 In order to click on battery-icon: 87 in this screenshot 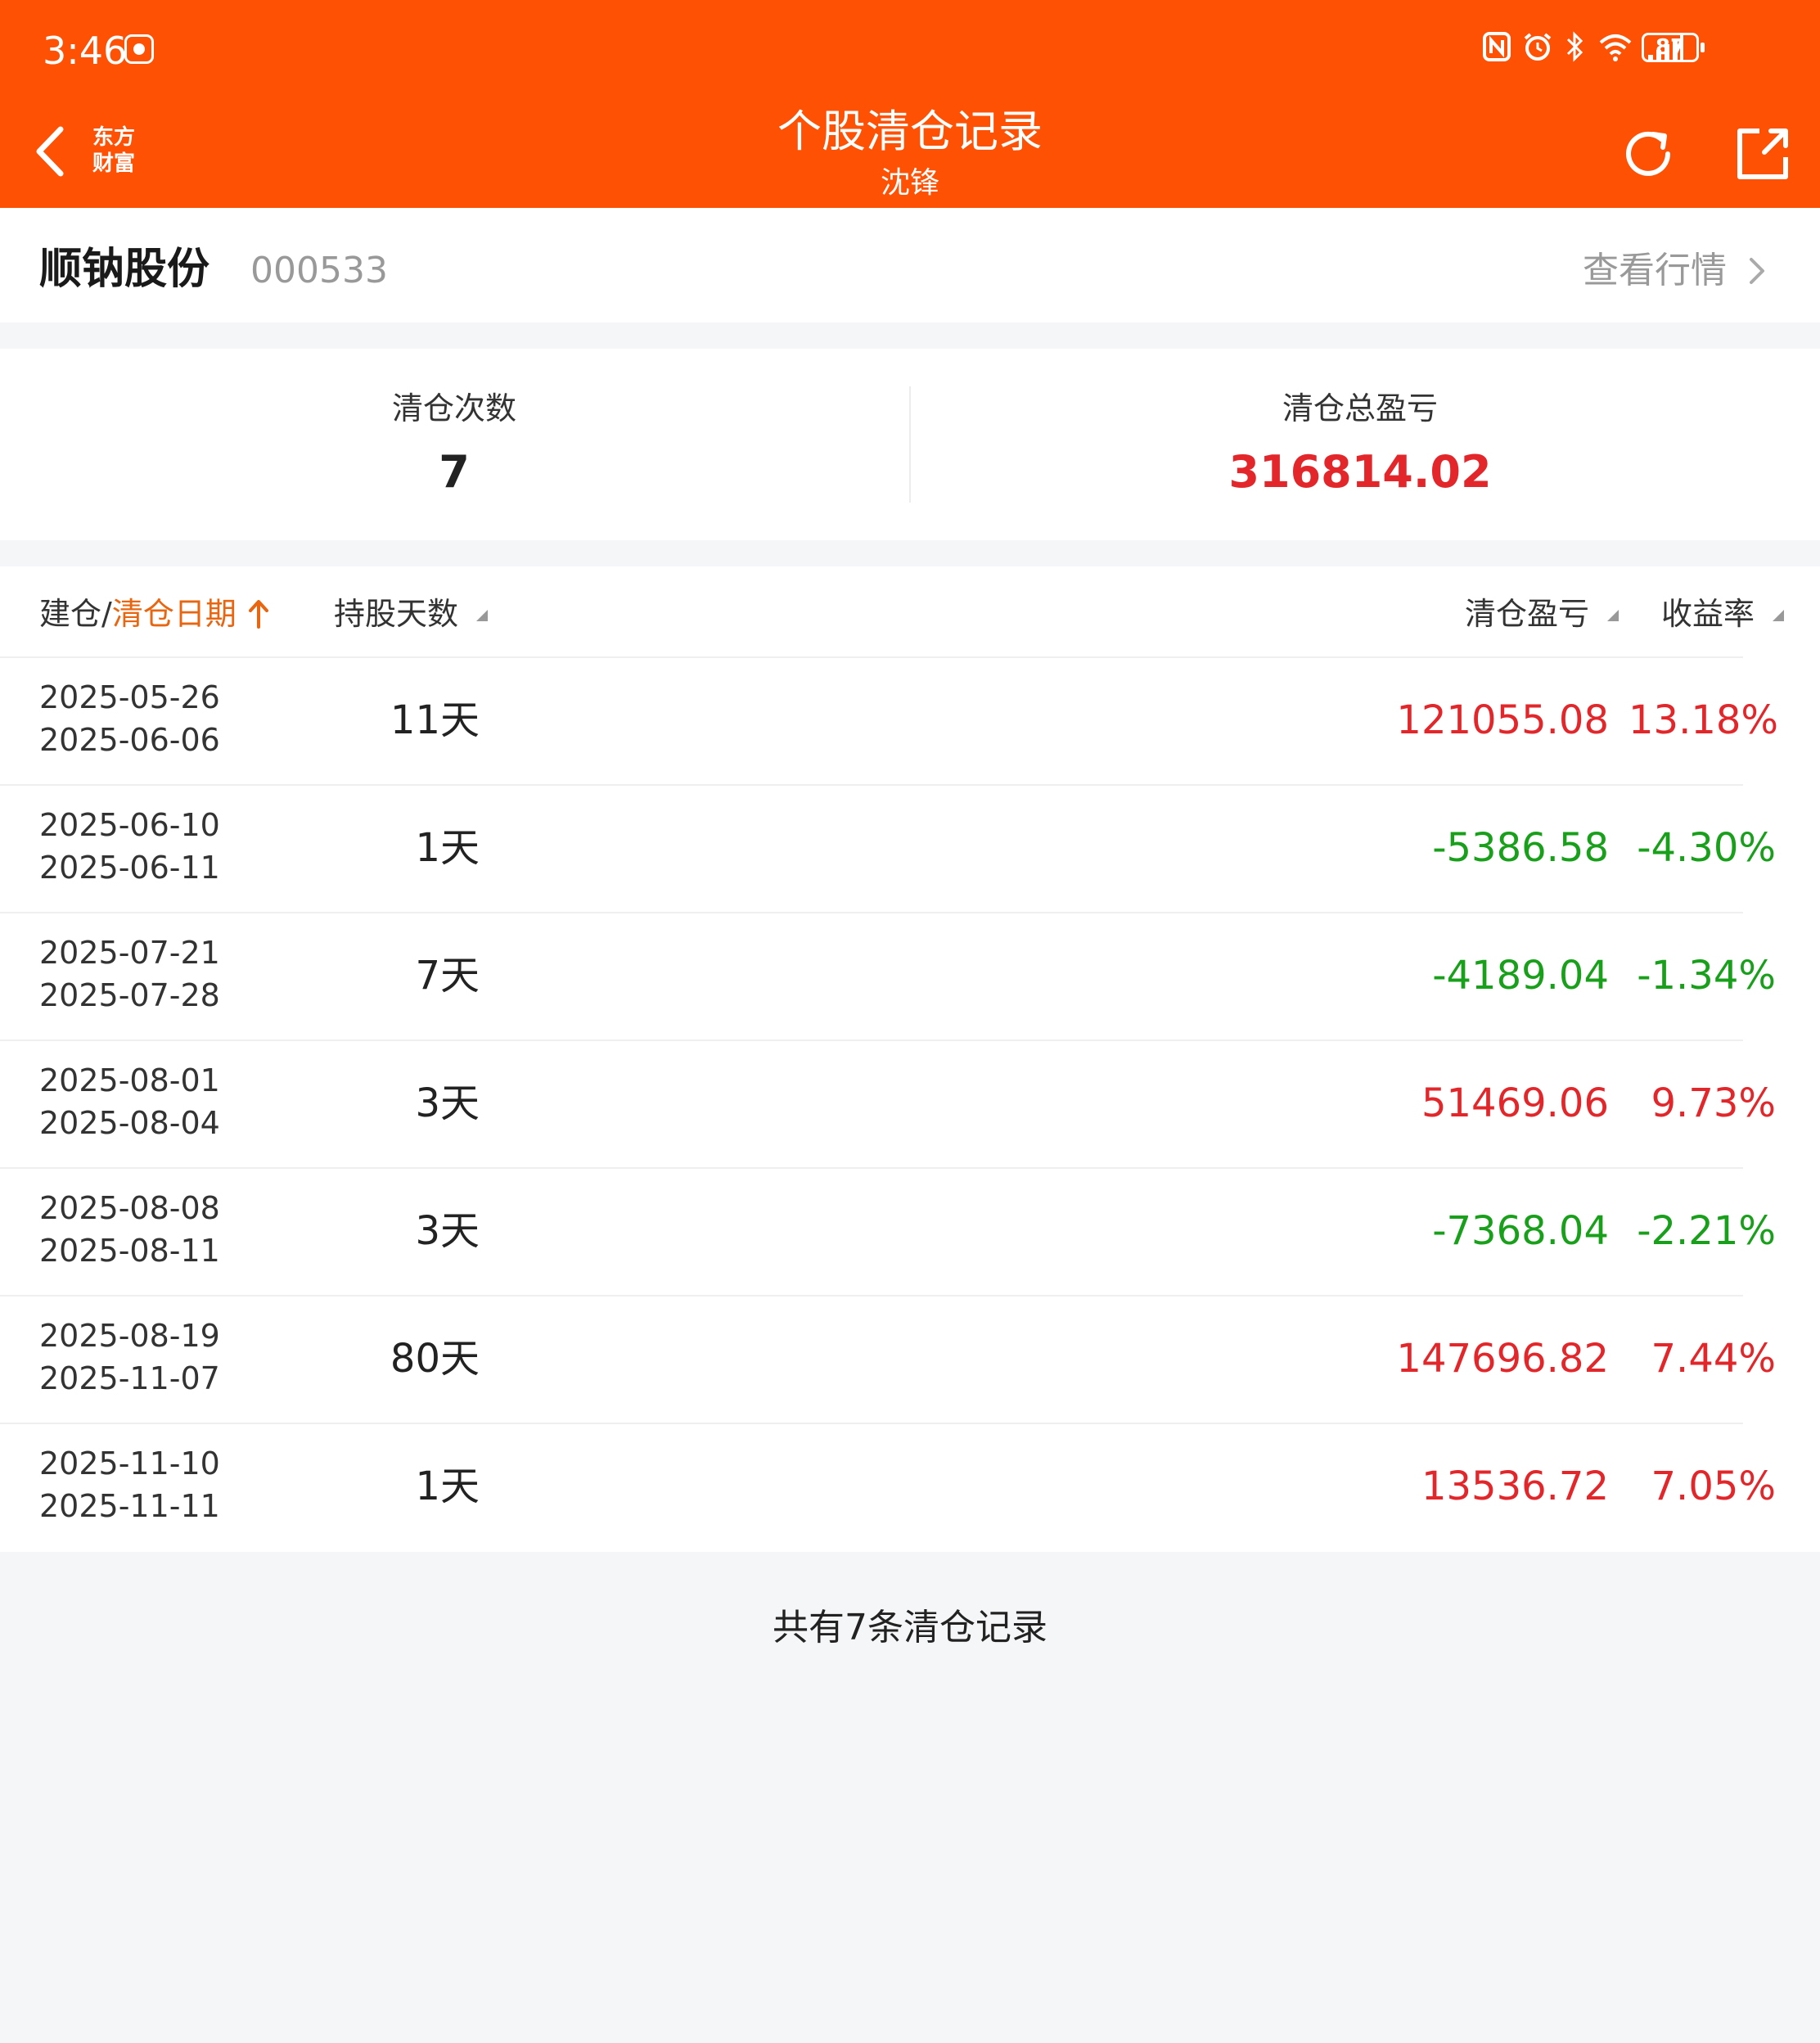, I will do `click(1673, 47)`.